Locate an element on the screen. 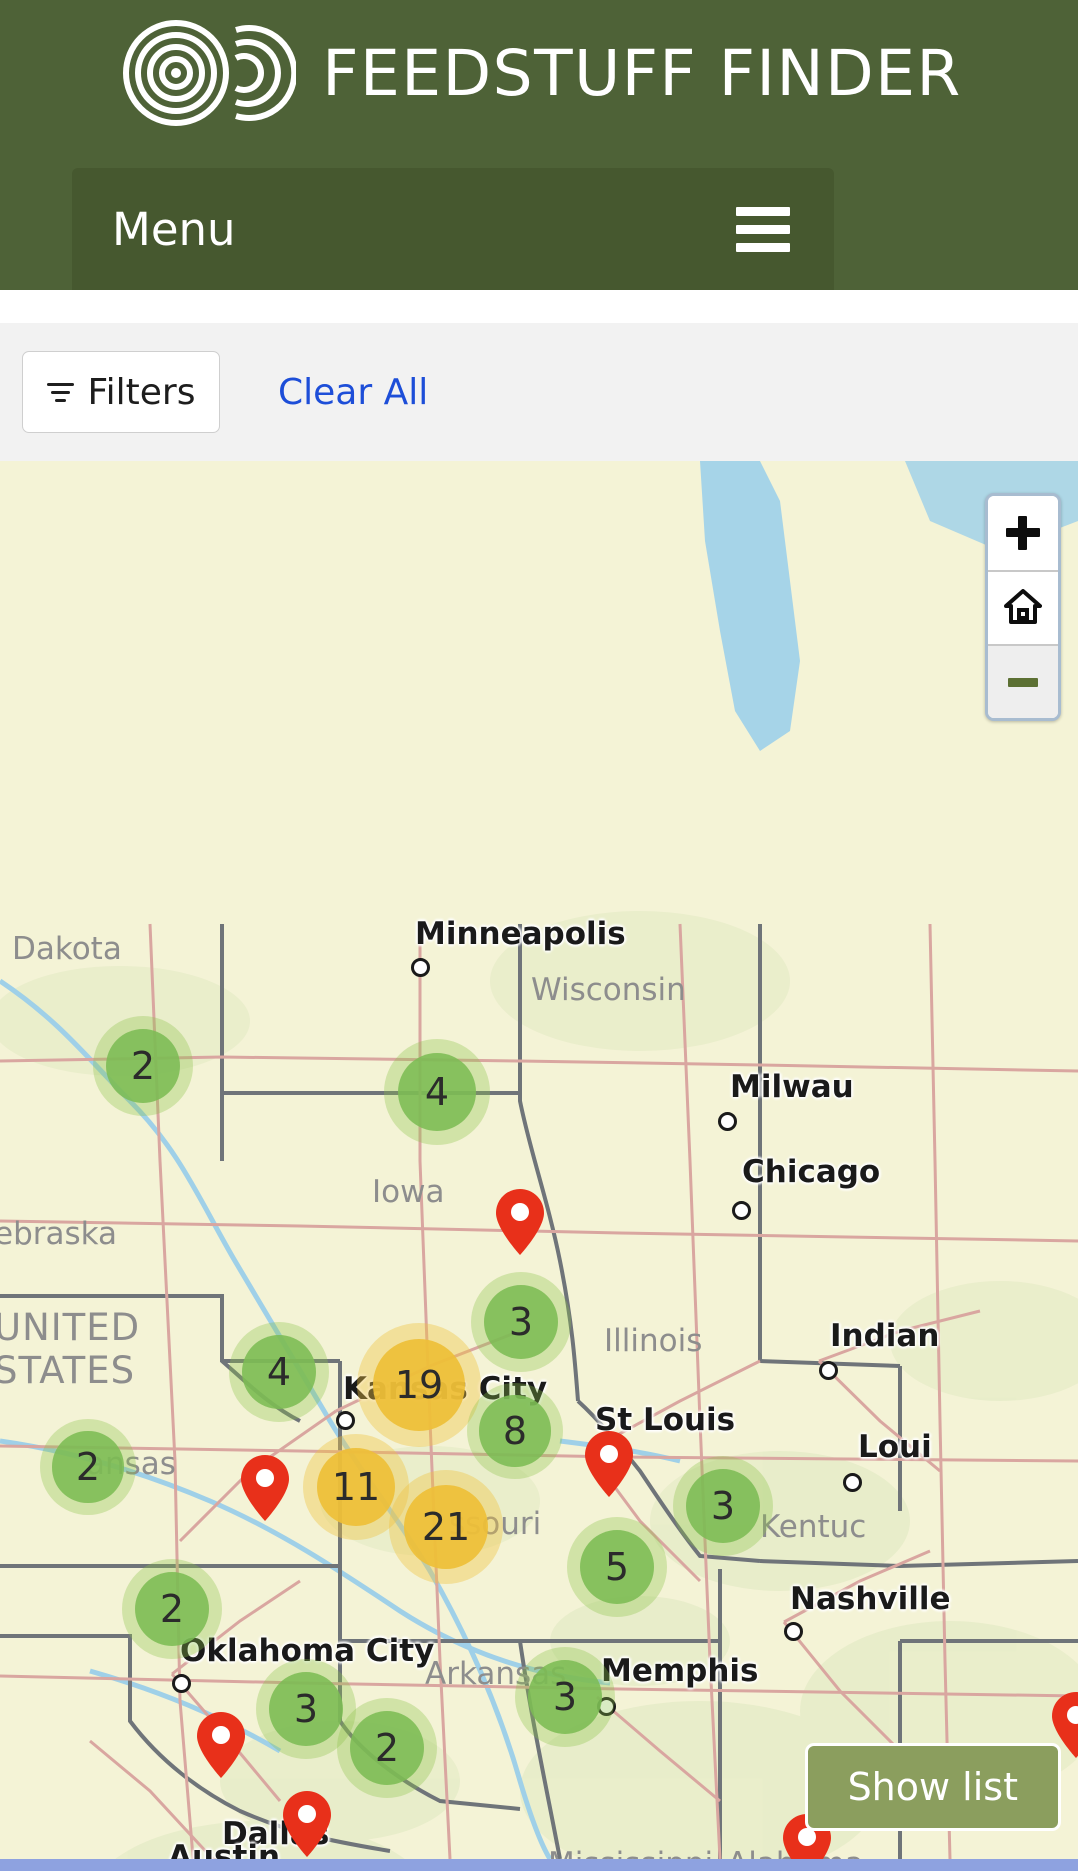  map-cluster: 19 is located at coordinates (419, 1385).